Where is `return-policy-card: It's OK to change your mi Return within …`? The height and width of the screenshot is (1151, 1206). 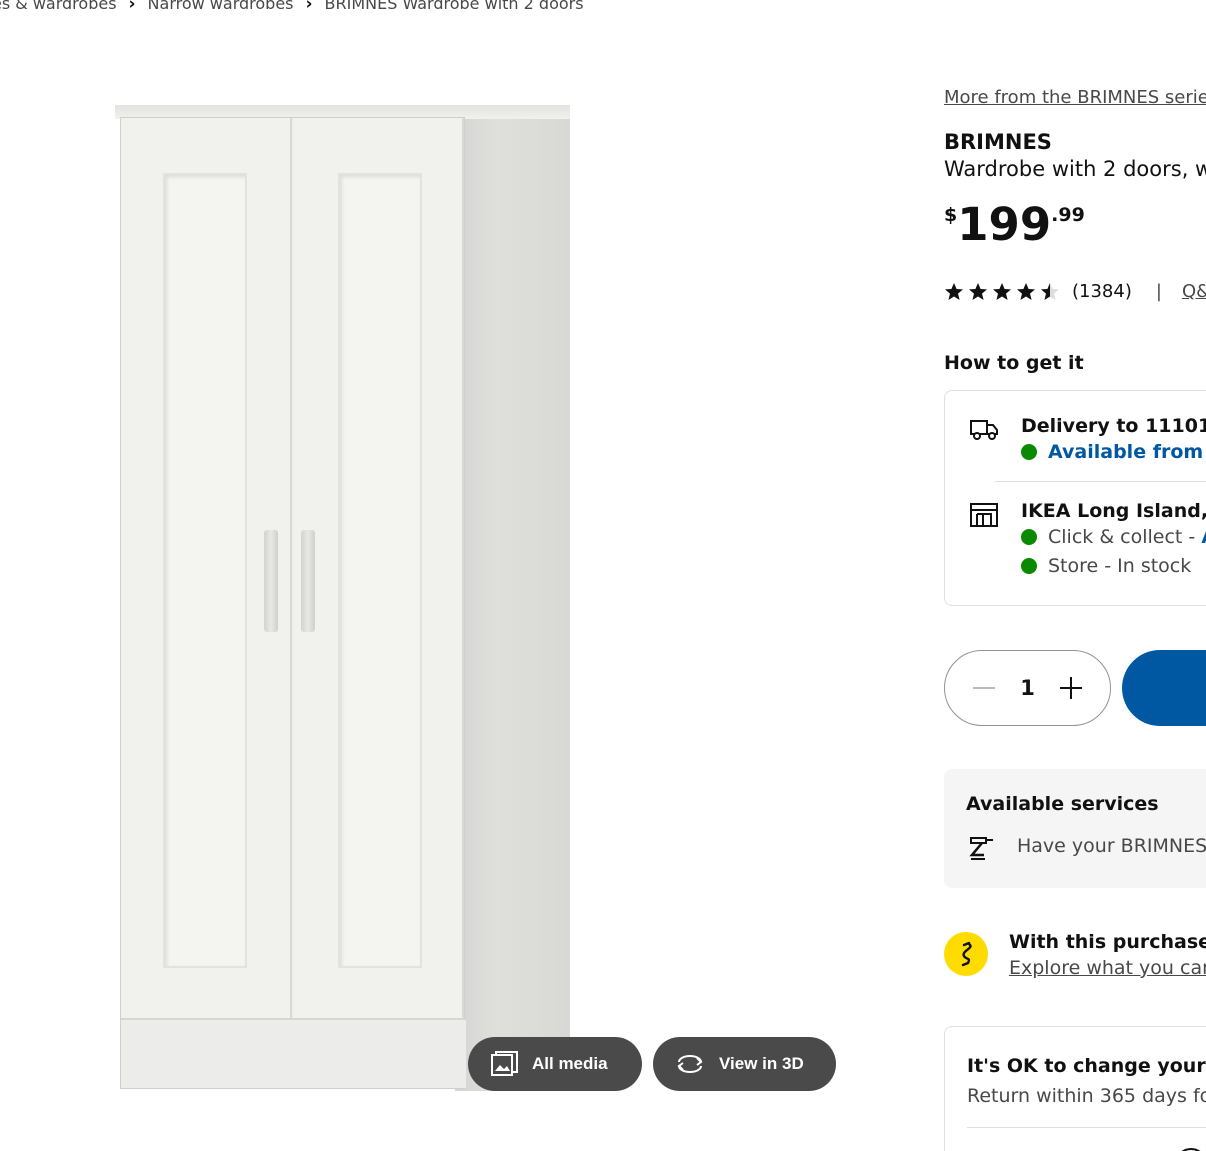
return-policy-card: It's OK to change your mi Return within … is located at coordinates (1075, 1088).